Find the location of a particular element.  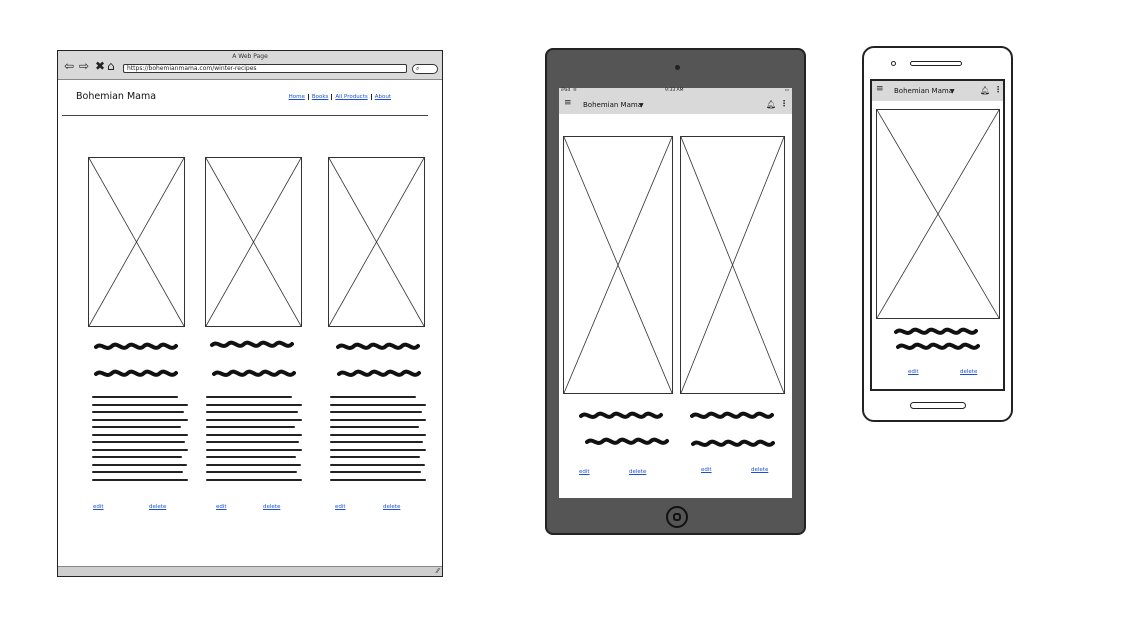

search-icon: ⌕ is located at coordinates (418, 68).